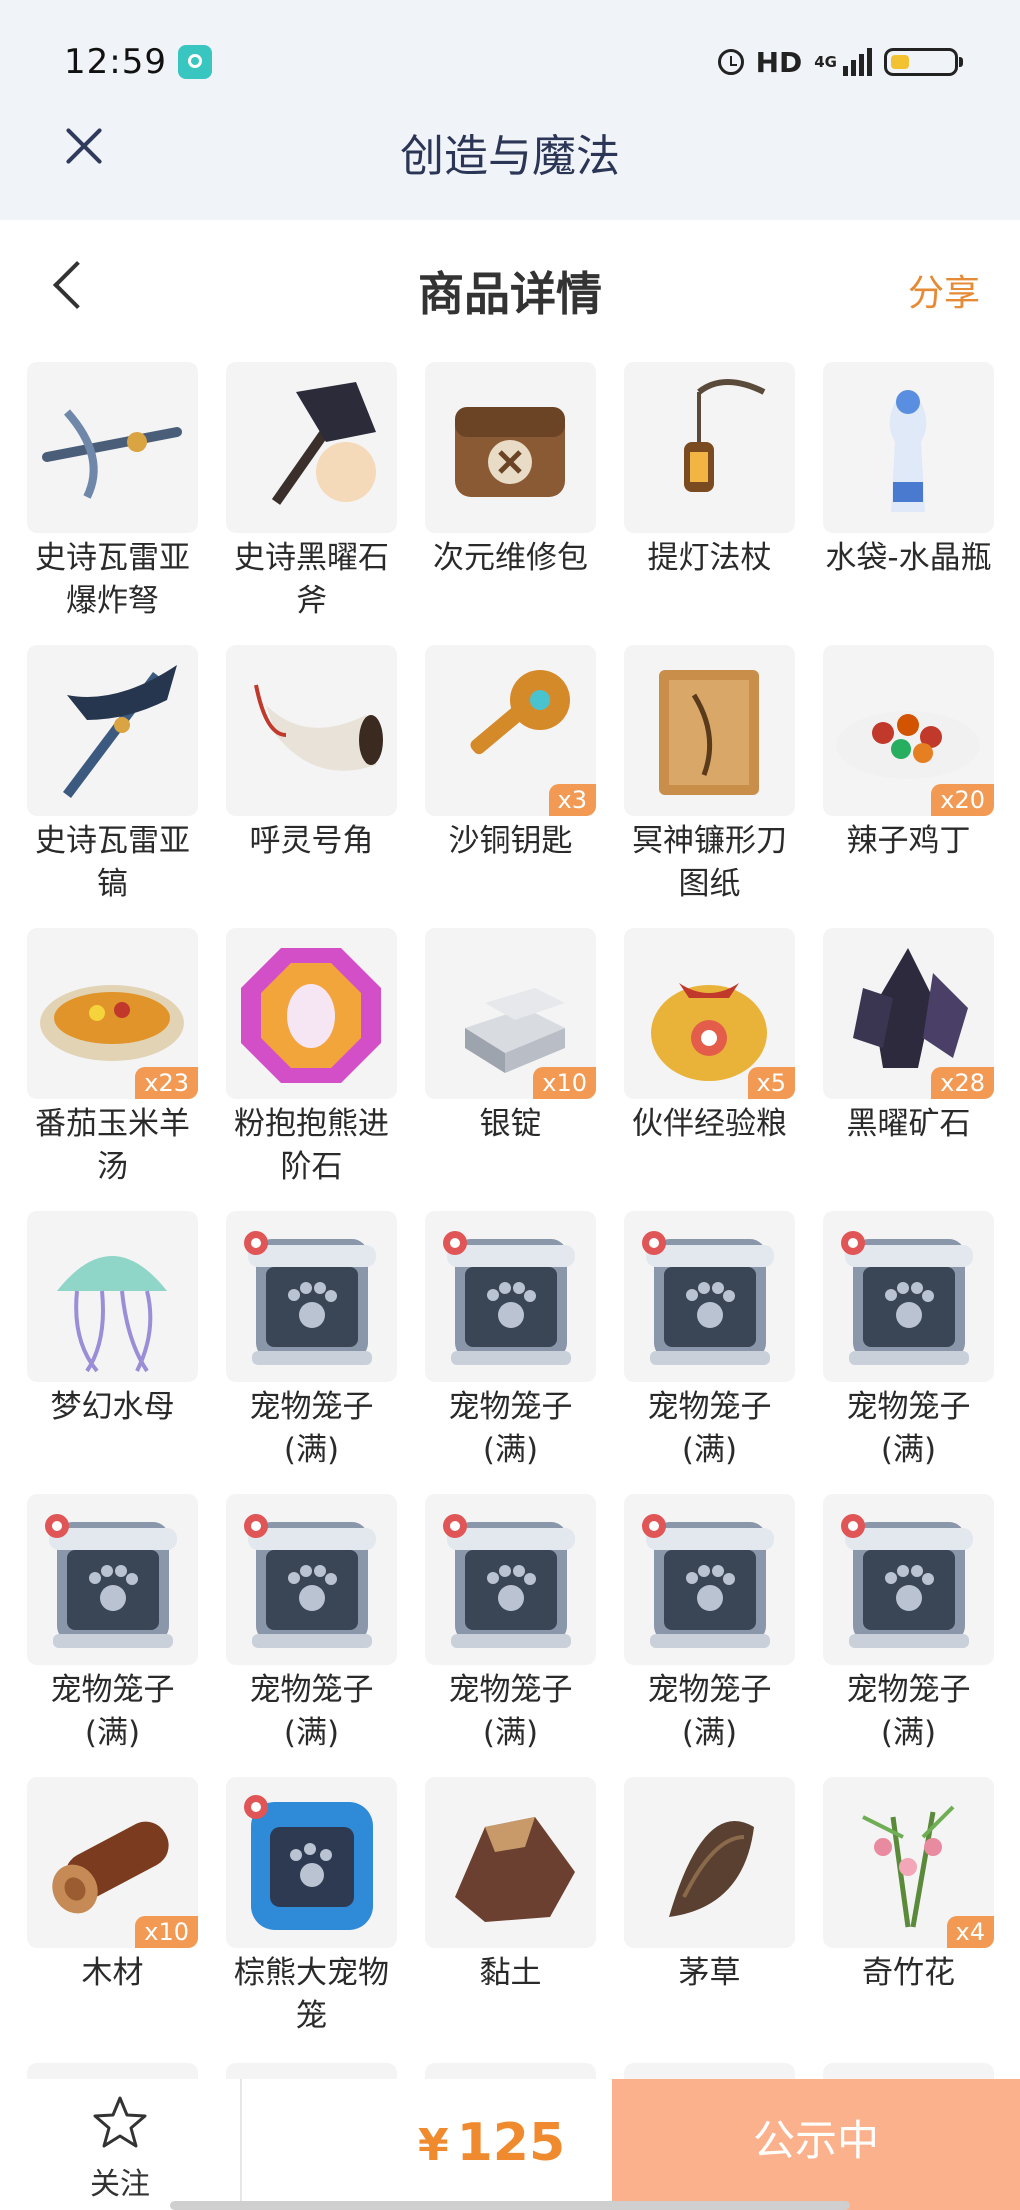 This screenshot has height=2210, width=1020. Describe the element at coordinates (908, 1069) in the screenshot. I see `item-card: x28 黑曜矿石` at that location.